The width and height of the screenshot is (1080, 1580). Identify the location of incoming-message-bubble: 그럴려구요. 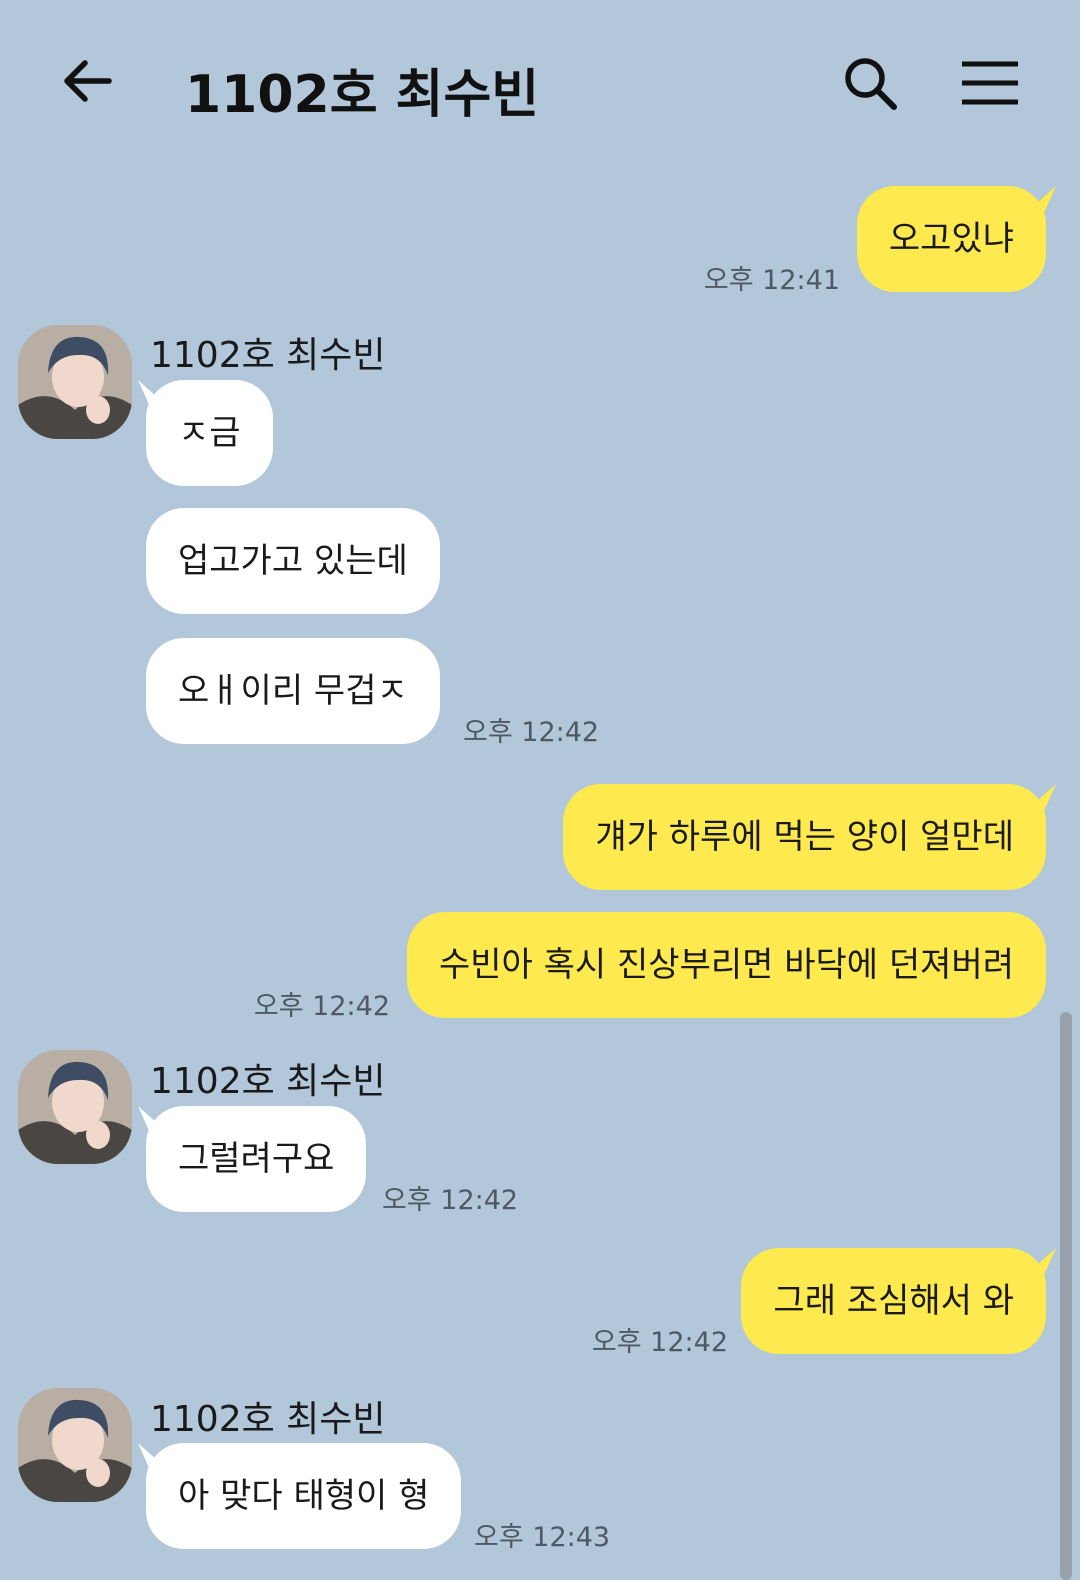
(256, 1159).